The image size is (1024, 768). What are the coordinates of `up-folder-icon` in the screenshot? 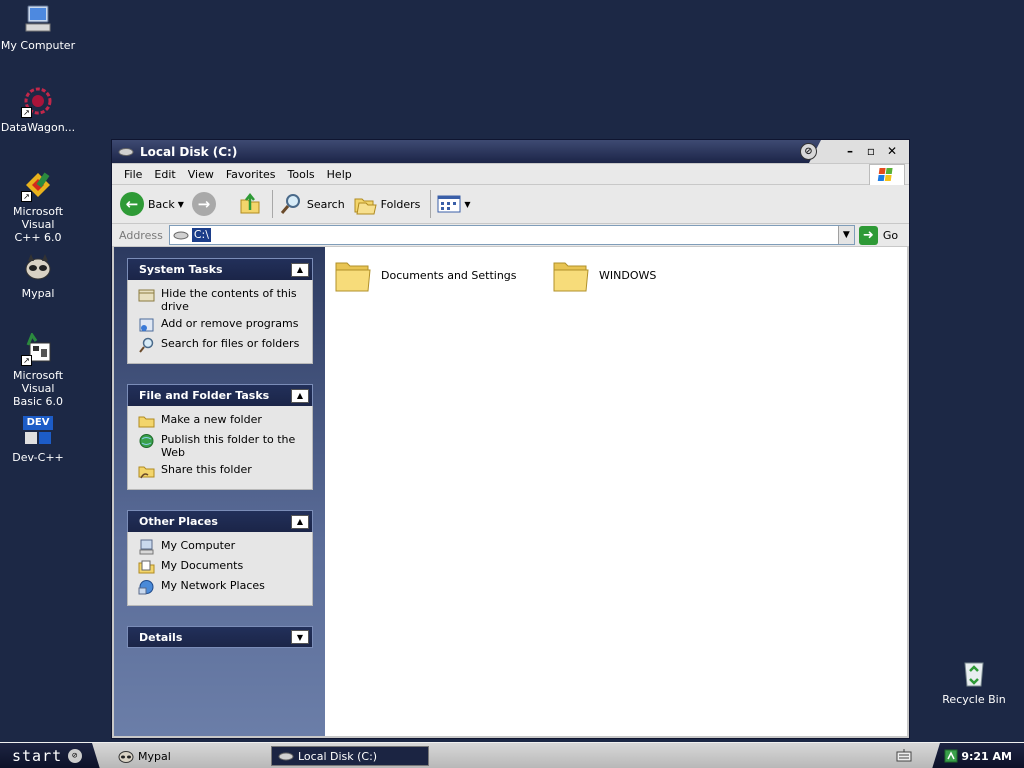 It's located at (250, 203).